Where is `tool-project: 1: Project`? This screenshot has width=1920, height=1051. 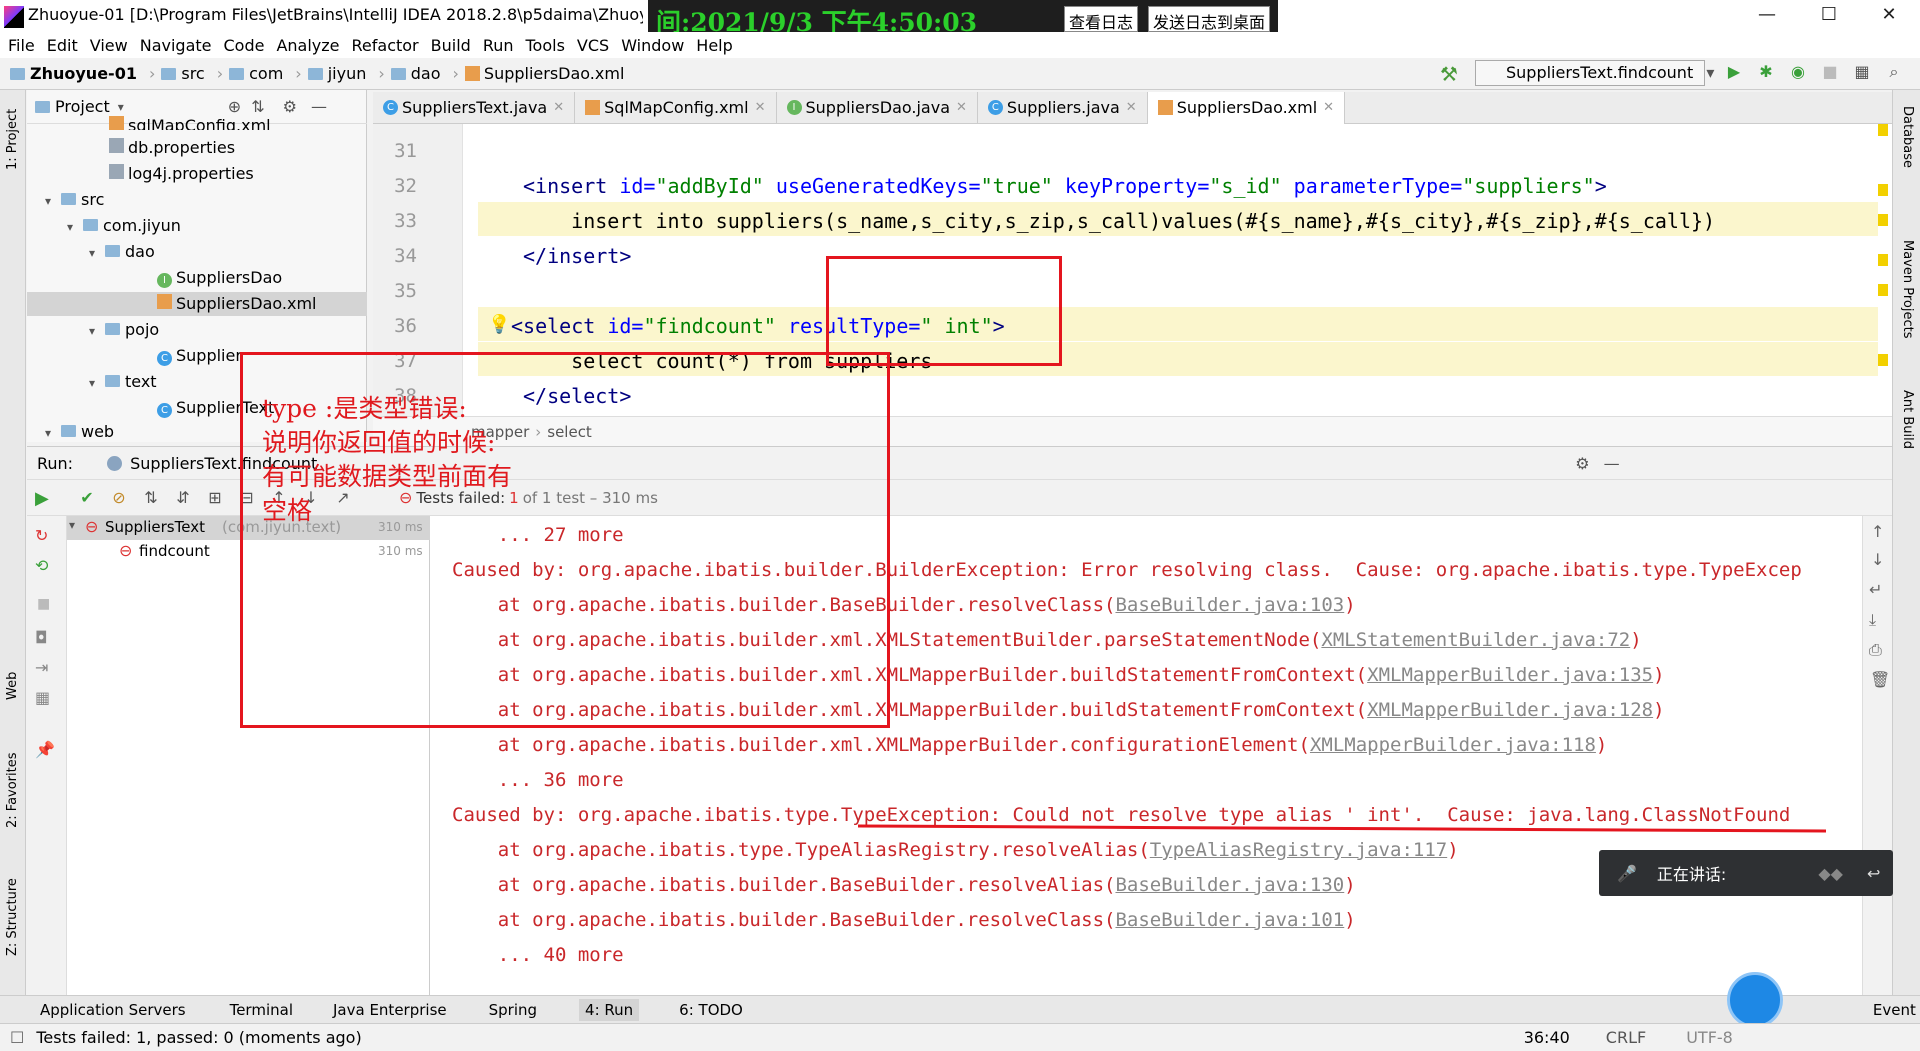 tool-project: 1: Project is located at coordinates (12, 139).